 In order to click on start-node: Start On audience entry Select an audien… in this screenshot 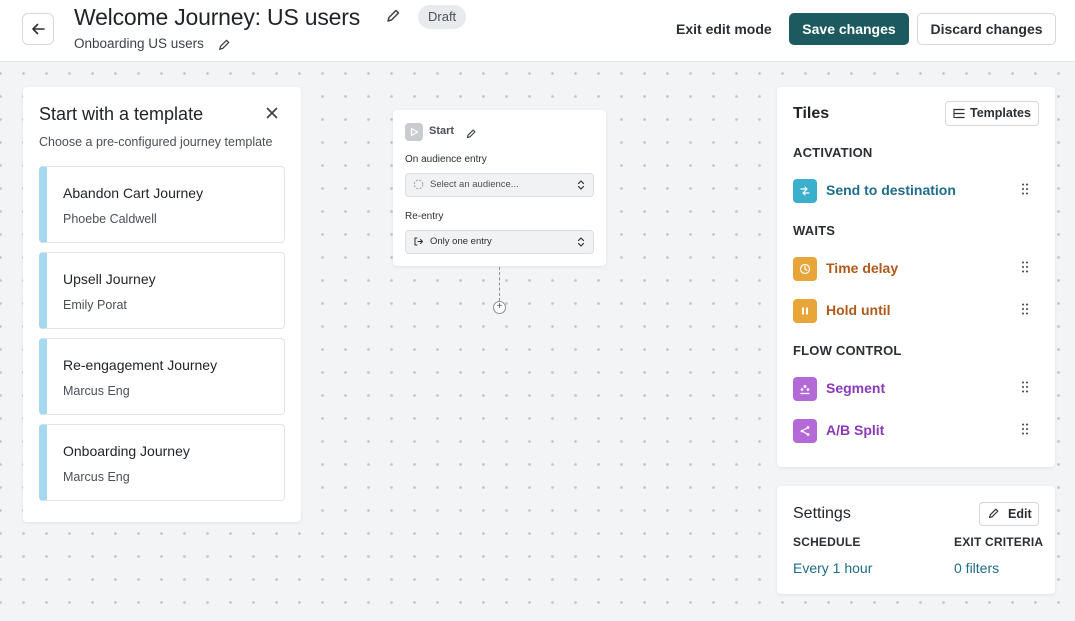, I will do `click(499, 188)`.